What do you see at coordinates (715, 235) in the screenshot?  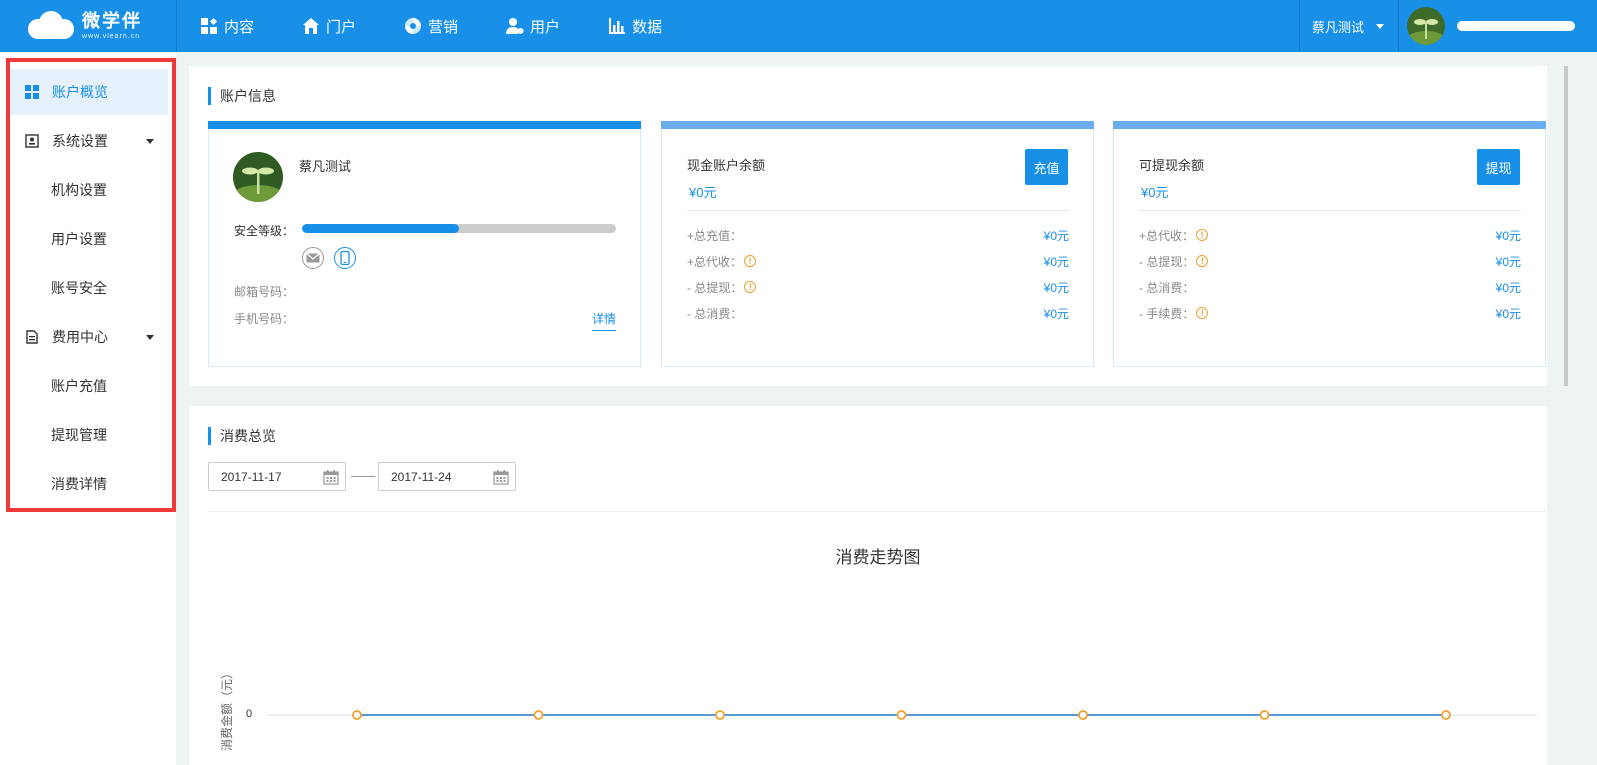 I see `row-label: +总充值：` at bounding box center [715, 235].